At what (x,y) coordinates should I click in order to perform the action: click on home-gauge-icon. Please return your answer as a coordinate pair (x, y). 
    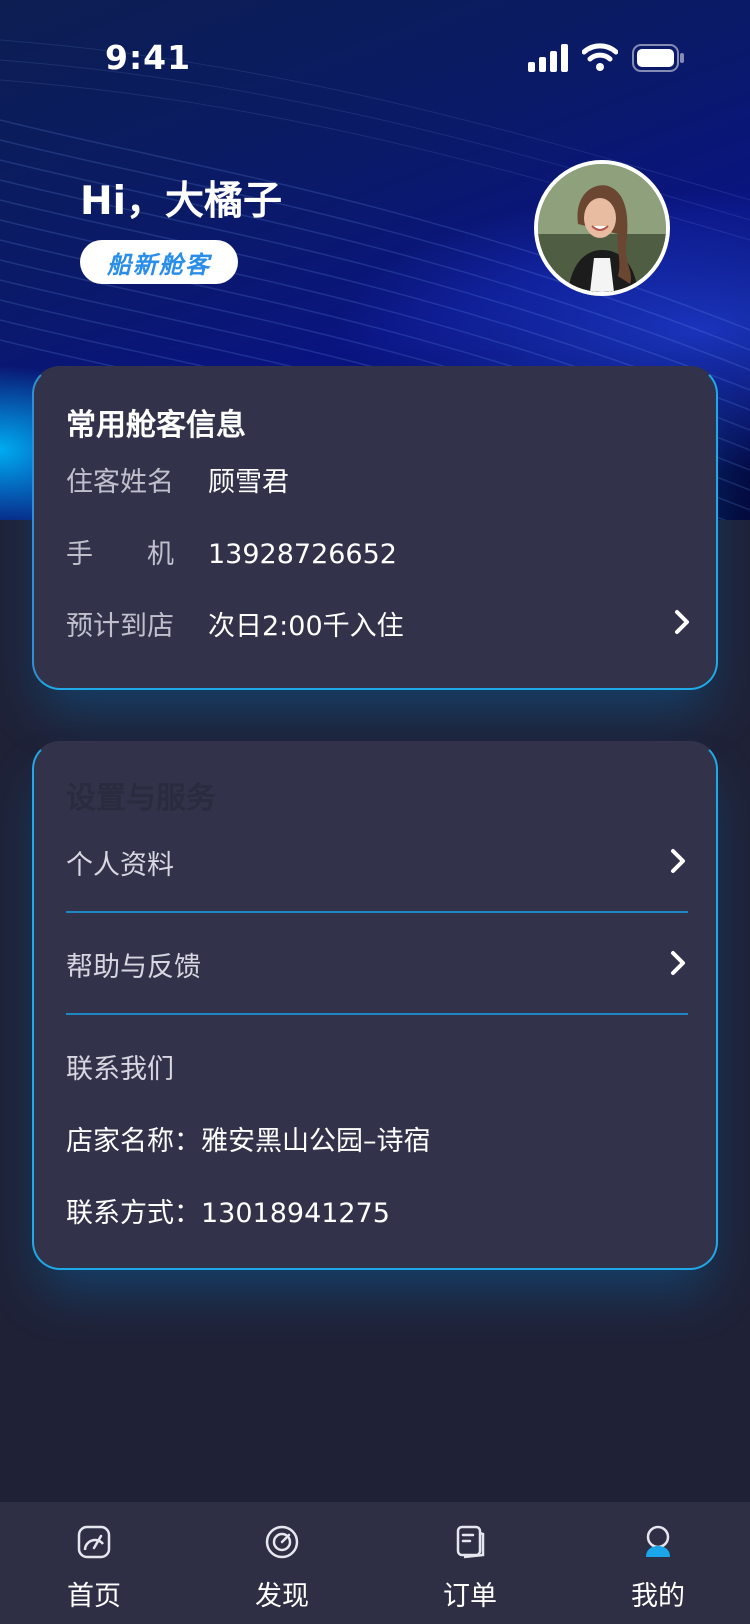
    Looking at the image, I should click on (94, 1542).